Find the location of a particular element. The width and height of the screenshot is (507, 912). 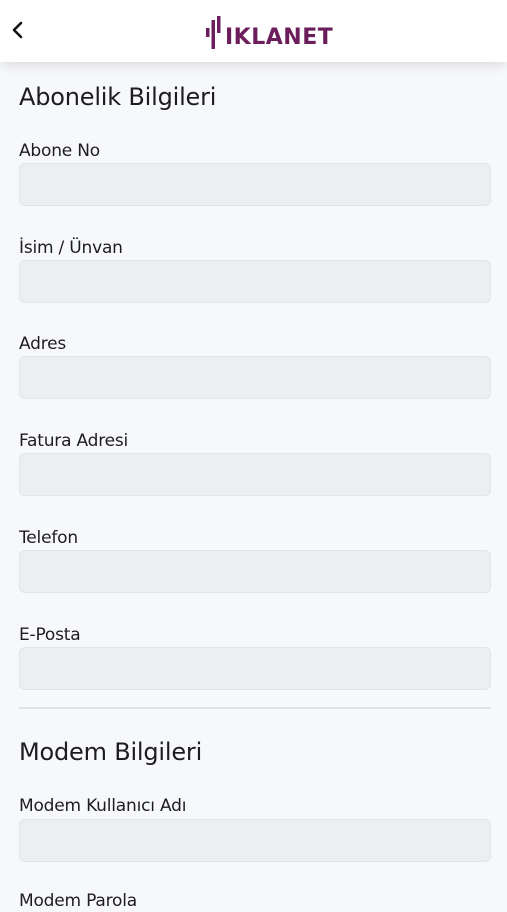

billing-address-input is located at coordinates (255, 474).